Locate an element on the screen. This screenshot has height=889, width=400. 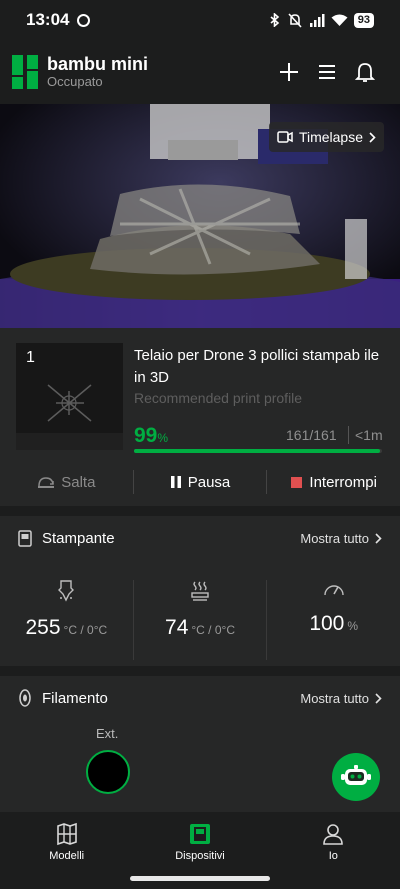
user-icon is located at coordinates (333, 834).